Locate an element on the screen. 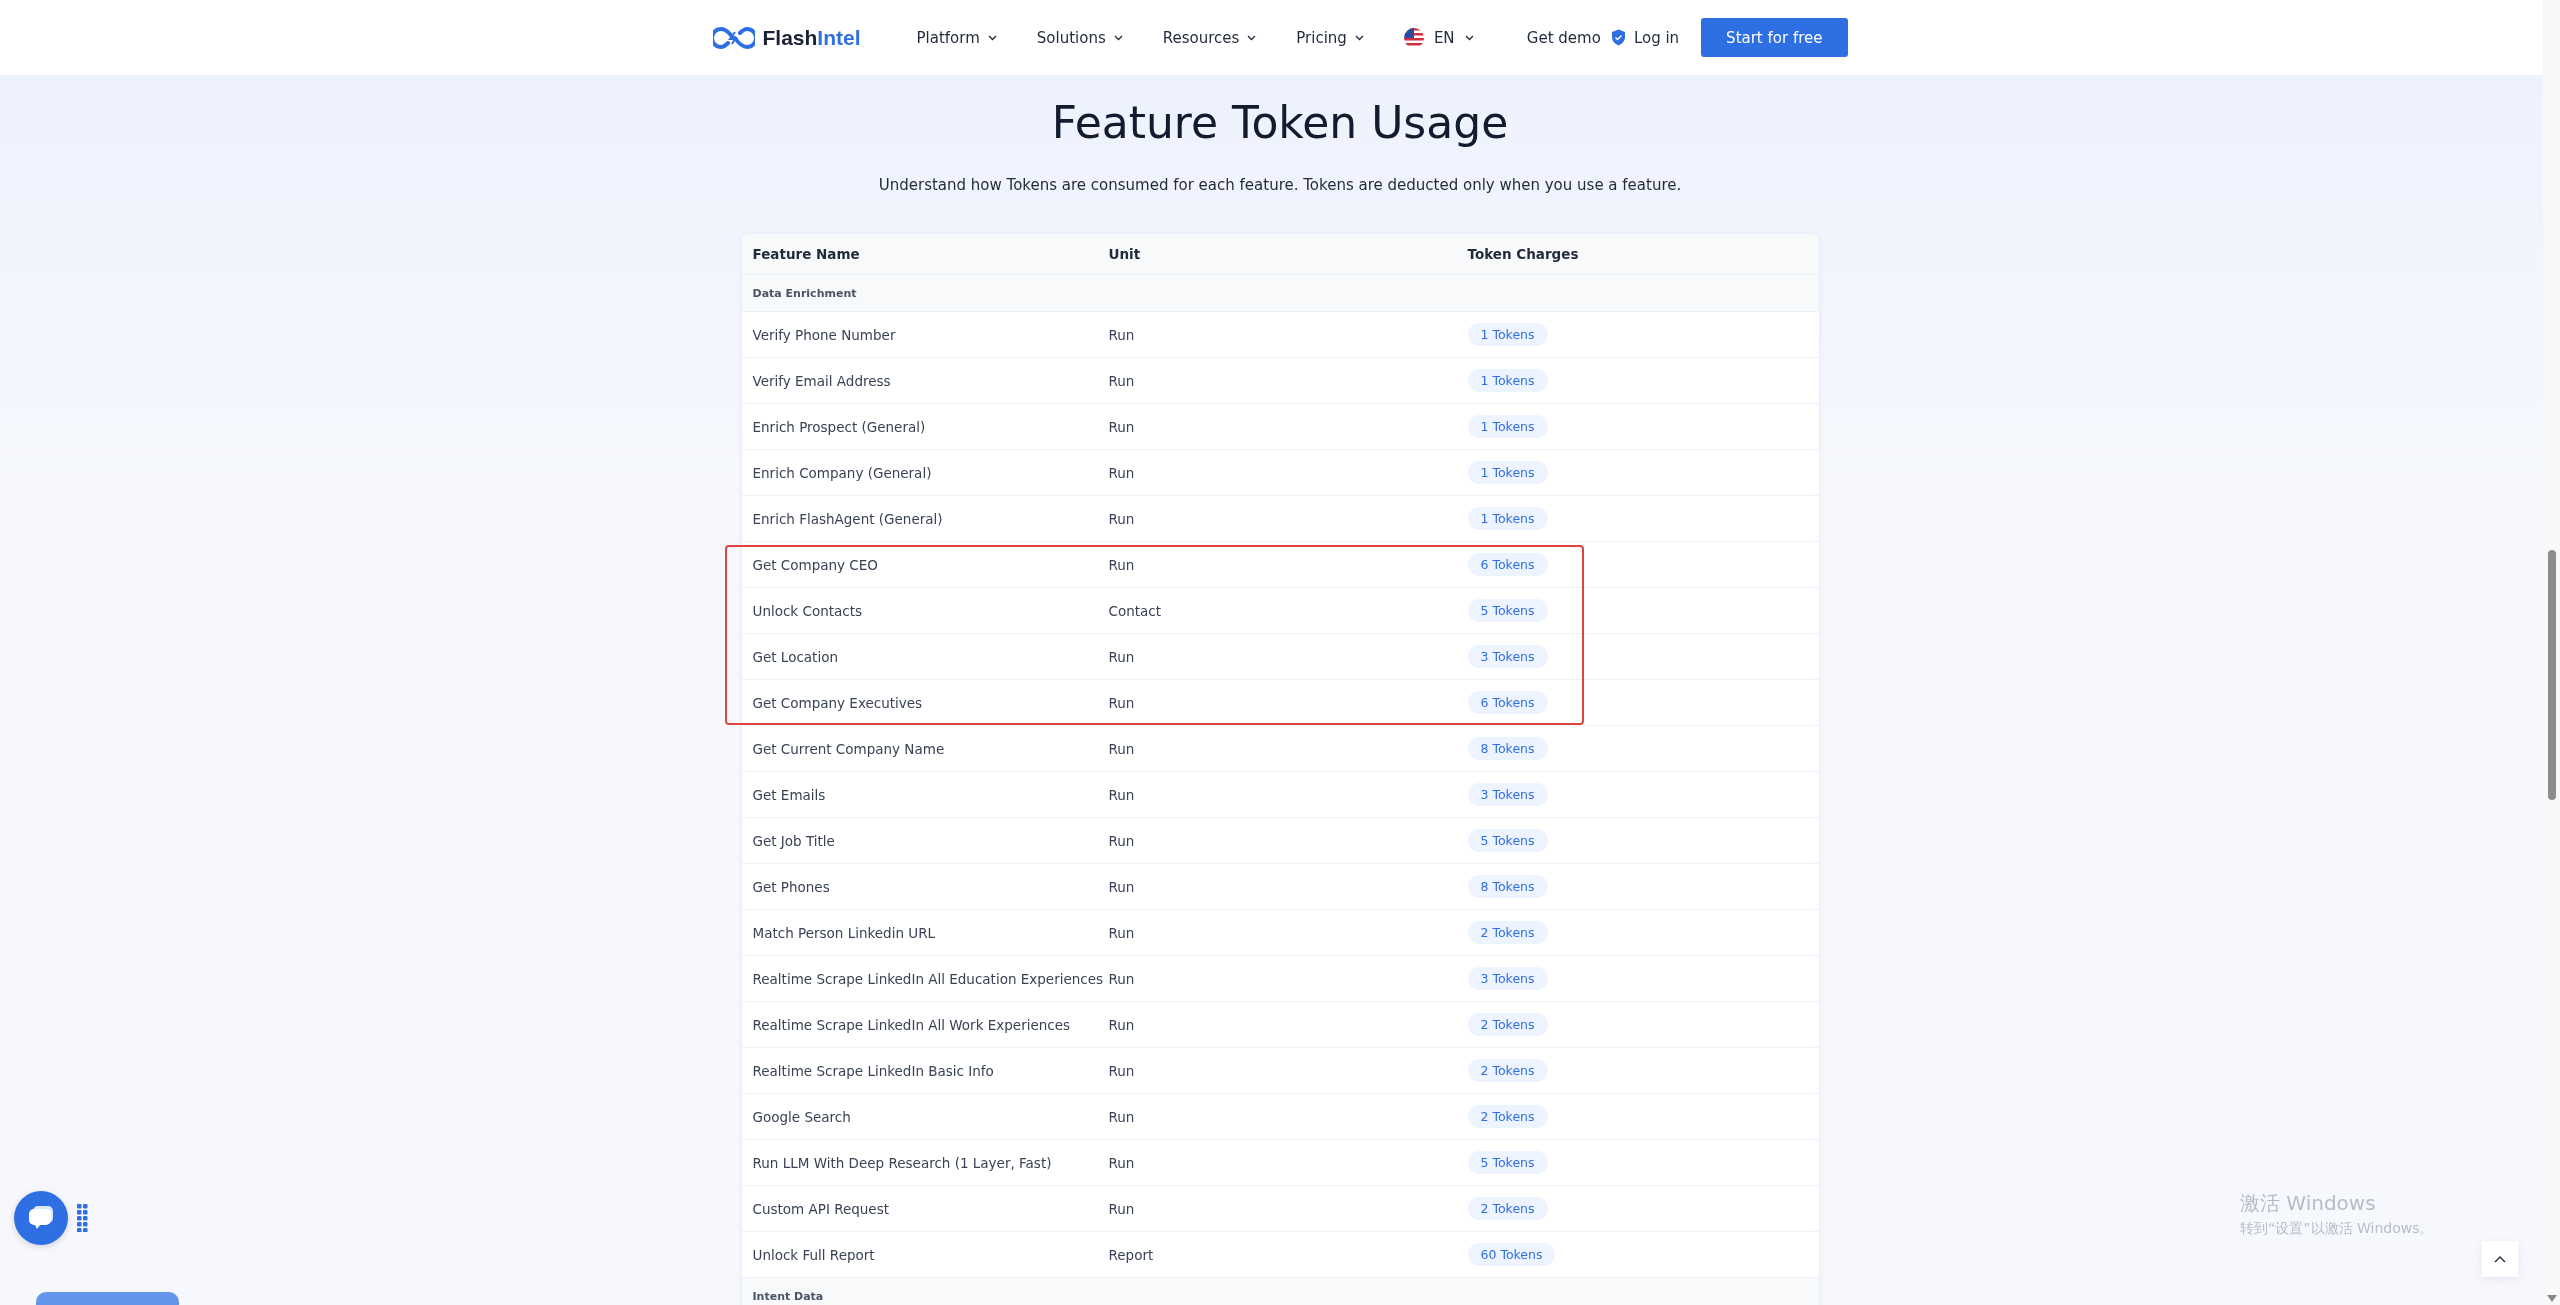  nav-menu-item: Solutions is located at coordinates (1079, 37).